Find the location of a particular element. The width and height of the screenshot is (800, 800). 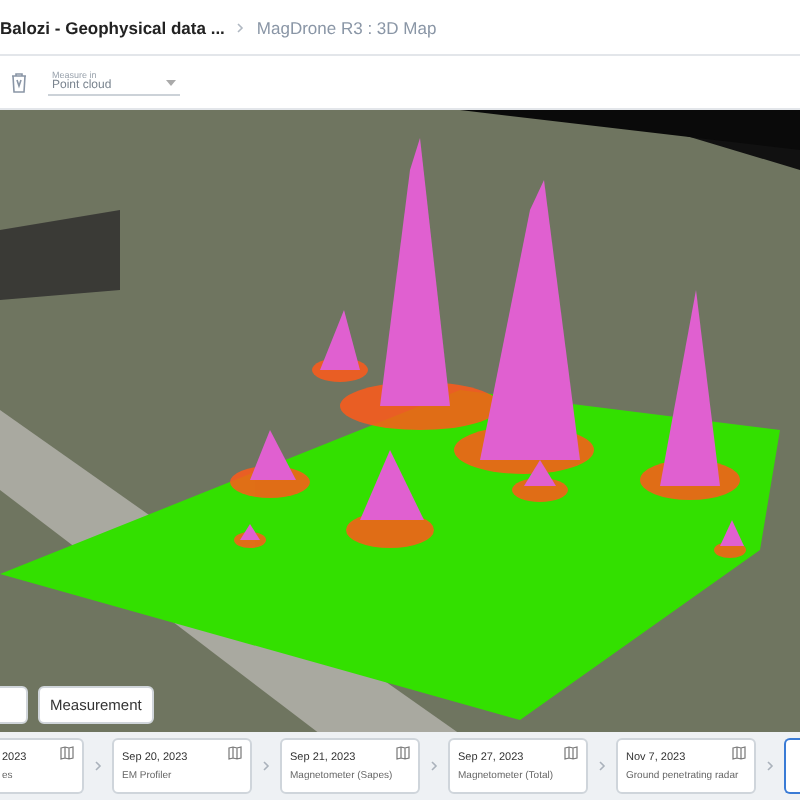

caret-icon is located at coordinates (171, 83).